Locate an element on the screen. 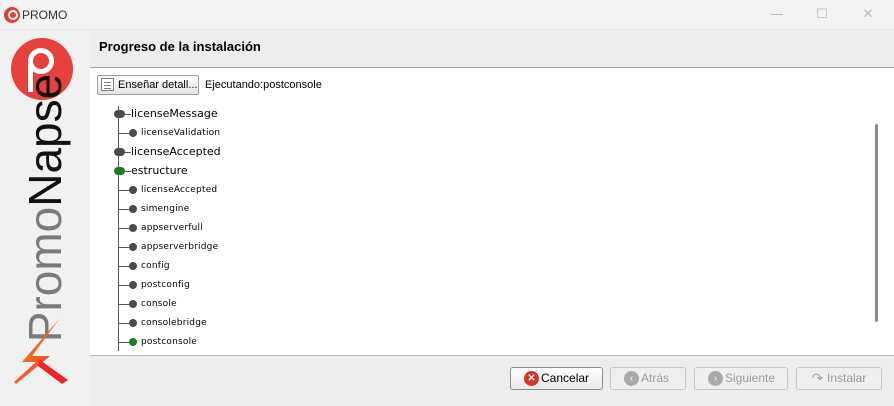  tree-item-label: postconfig is located at coordinates (165, 285).